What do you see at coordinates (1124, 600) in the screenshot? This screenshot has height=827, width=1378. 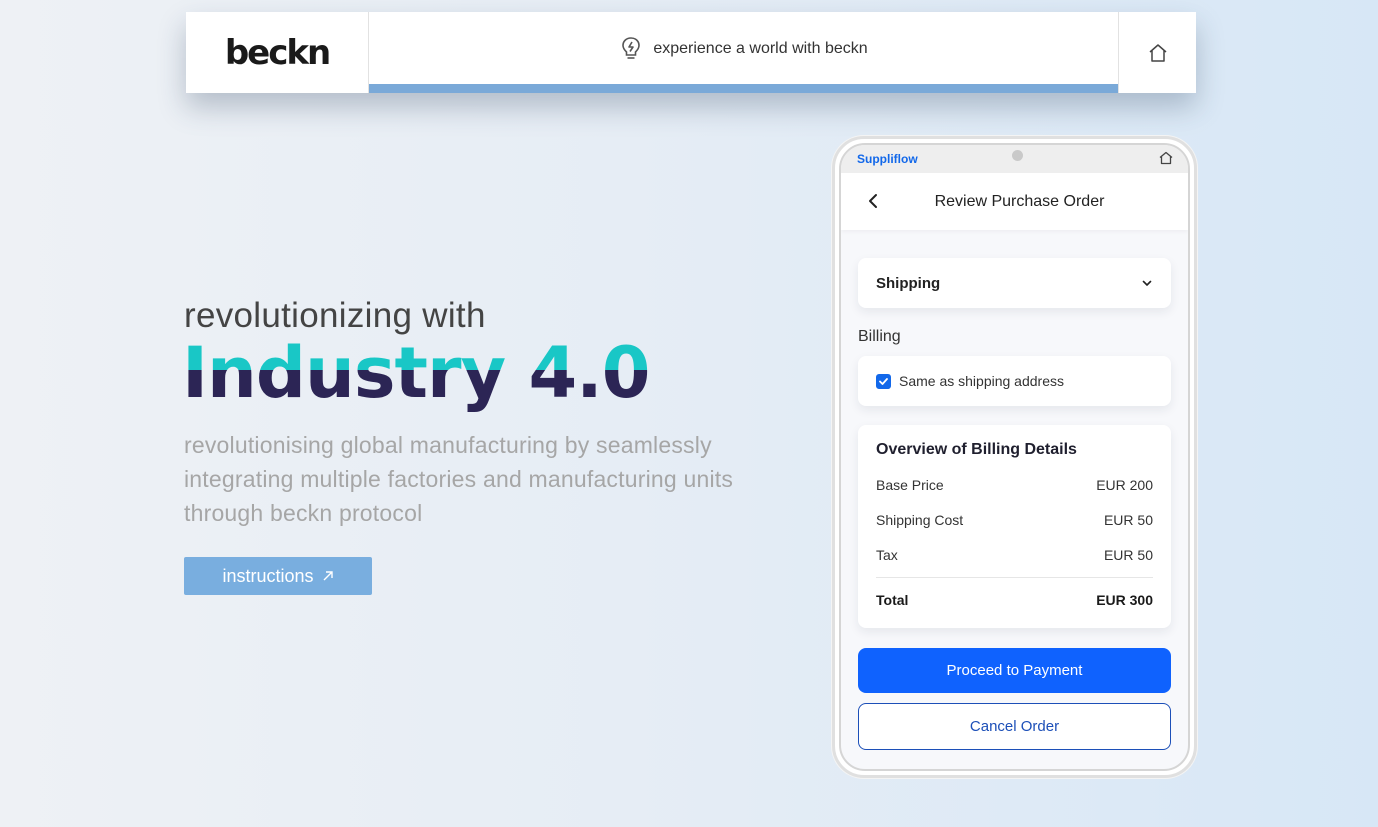 I see `total-value: EUR 300` at bounding box center [1124, 600].